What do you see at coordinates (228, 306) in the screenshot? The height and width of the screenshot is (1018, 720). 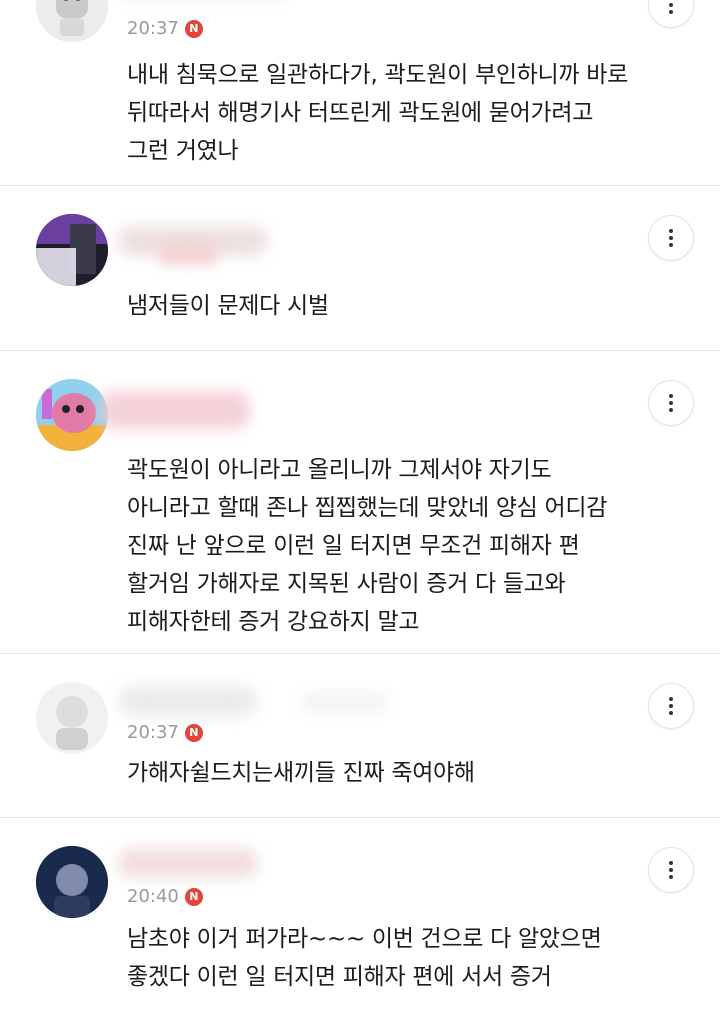 I see `comment-text: 냄저들이 문제다 시벌` at bounding box center [228, 306].